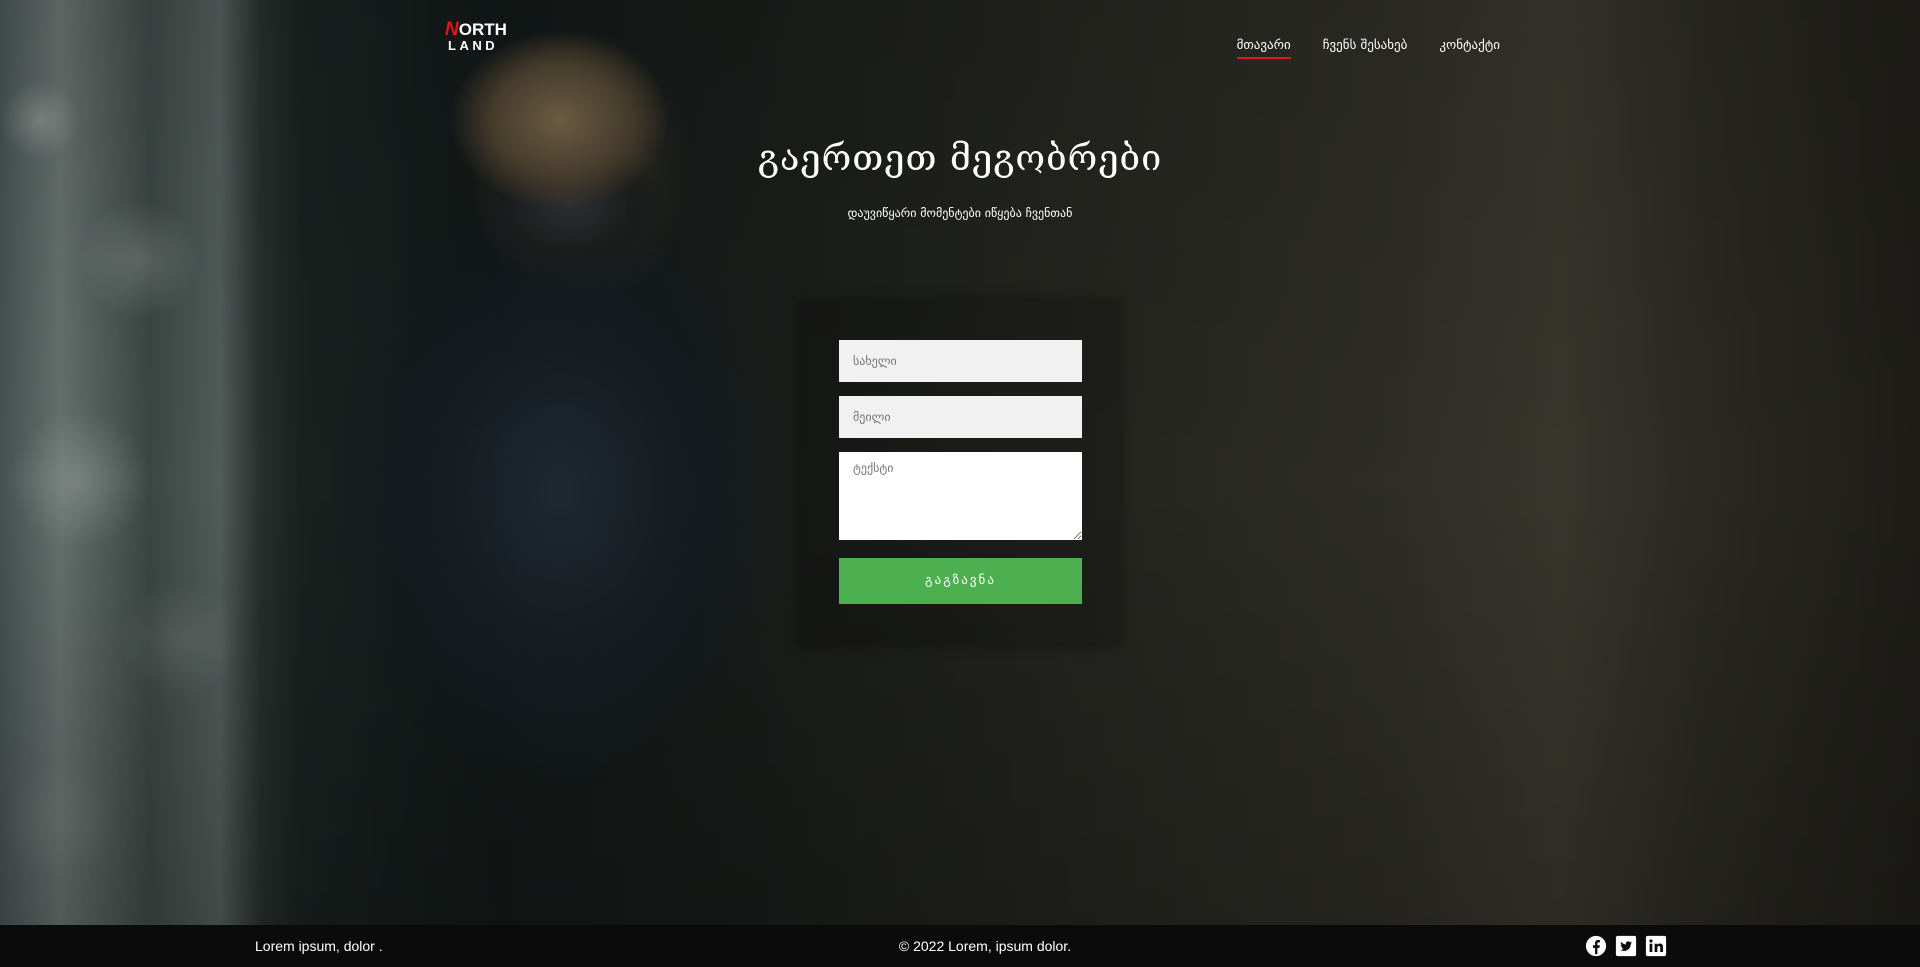 The image size is (1920, 967). What do you see at coordinates (960, 417) in the screenshot?
I see `email-input` at bounding box center [960, 417].